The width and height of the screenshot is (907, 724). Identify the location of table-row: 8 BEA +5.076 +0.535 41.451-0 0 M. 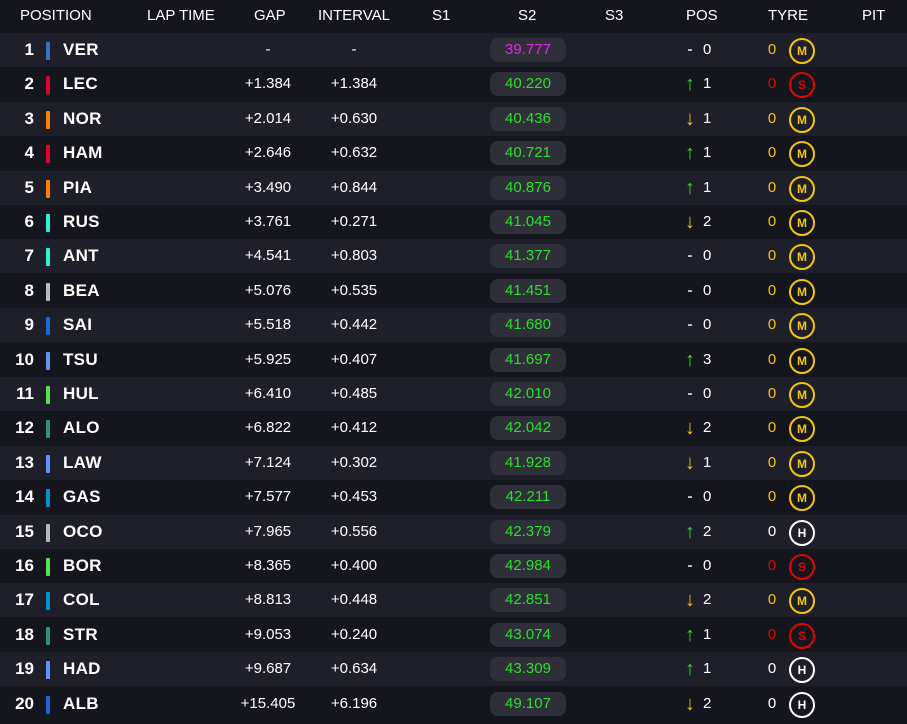
(453, 290).